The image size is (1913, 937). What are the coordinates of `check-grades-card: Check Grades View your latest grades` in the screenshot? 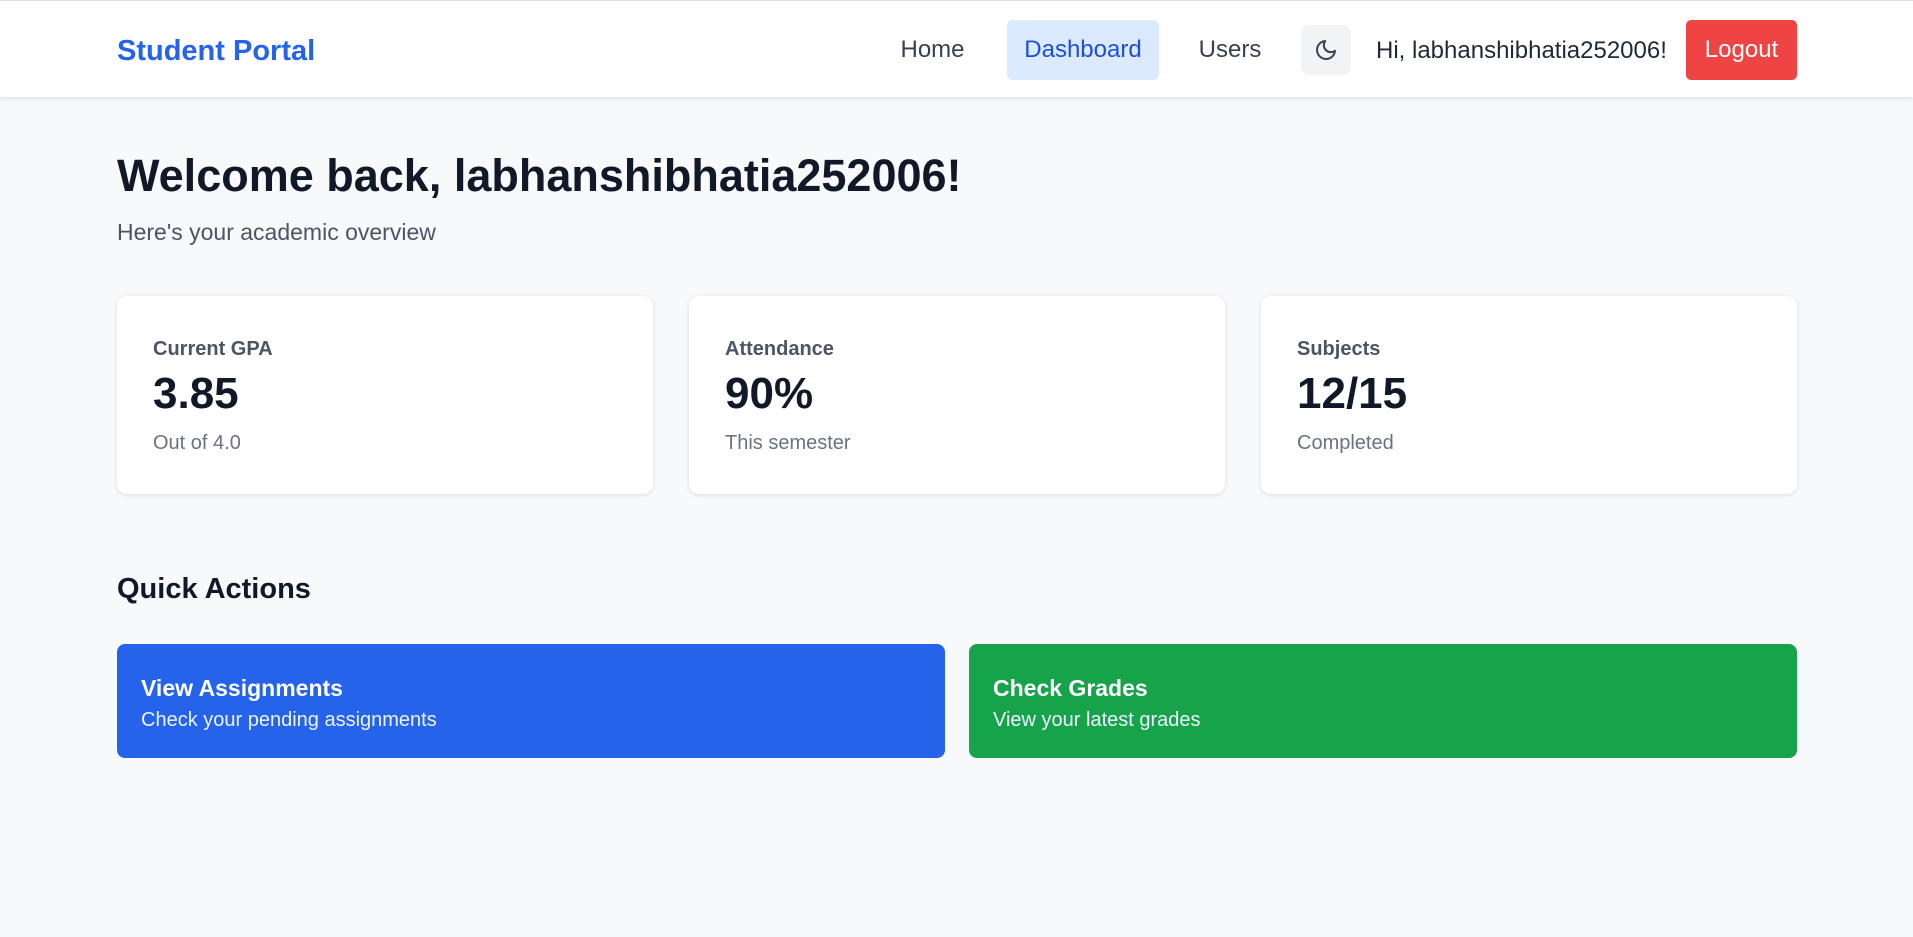 It's located at (1383, 701).